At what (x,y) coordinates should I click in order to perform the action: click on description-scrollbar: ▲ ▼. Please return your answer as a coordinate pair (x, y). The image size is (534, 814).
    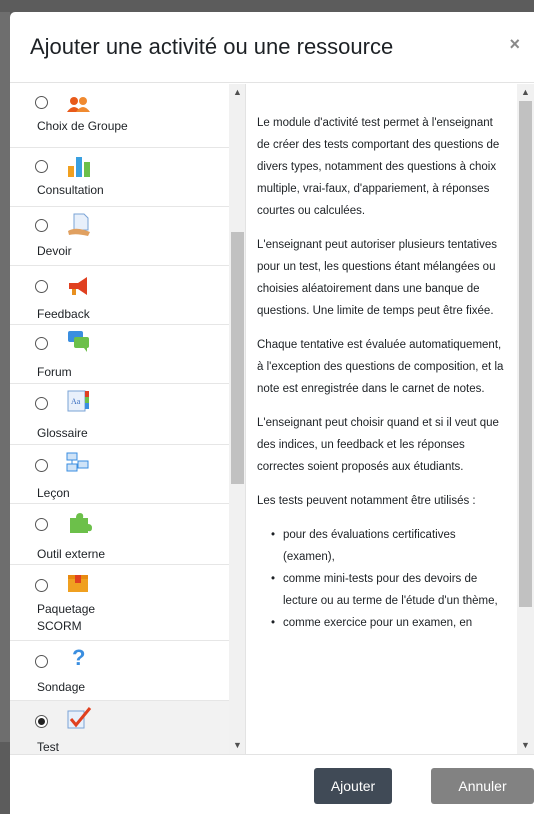
    Looking at the image, I should click on (525, 419).